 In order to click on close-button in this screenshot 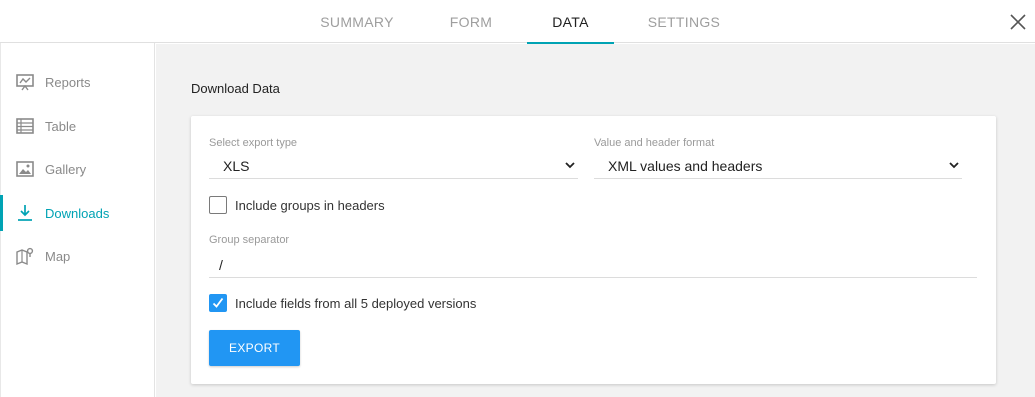, I will do `click(1018, 22)`.